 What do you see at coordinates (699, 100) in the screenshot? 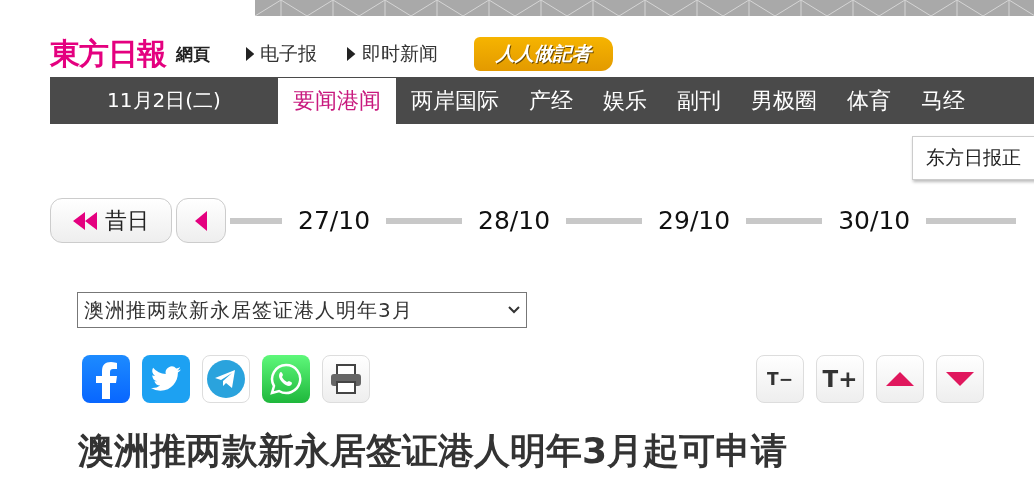
I see `nav-tab: 副刊` at bounding box center [699, 100].